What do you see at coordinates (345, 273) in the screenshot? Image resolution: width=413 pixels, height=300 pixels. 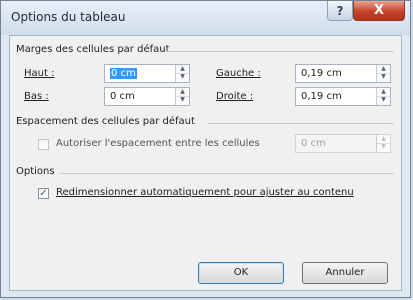 I see `cancel-button: Annuler` at bounding box center [345, 273].